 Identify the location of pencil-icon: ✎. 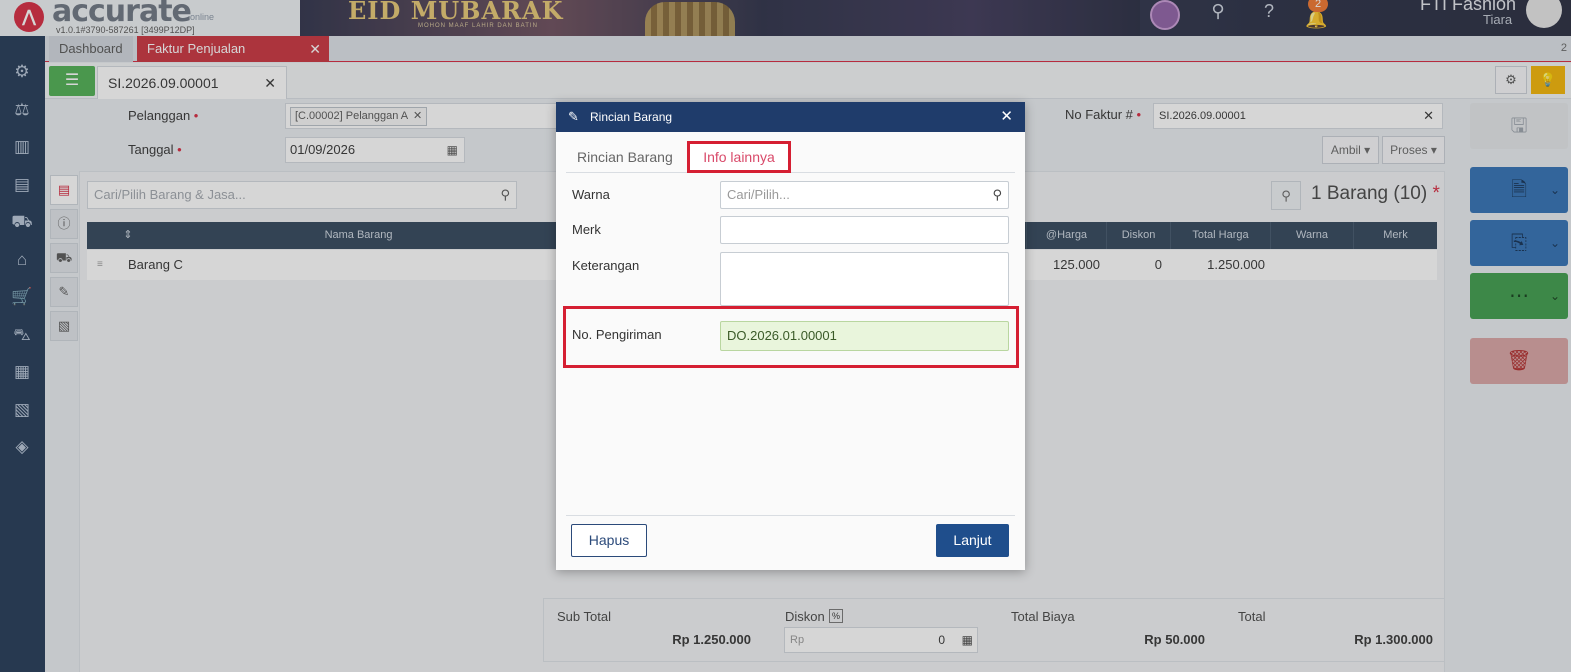
(573, 116).